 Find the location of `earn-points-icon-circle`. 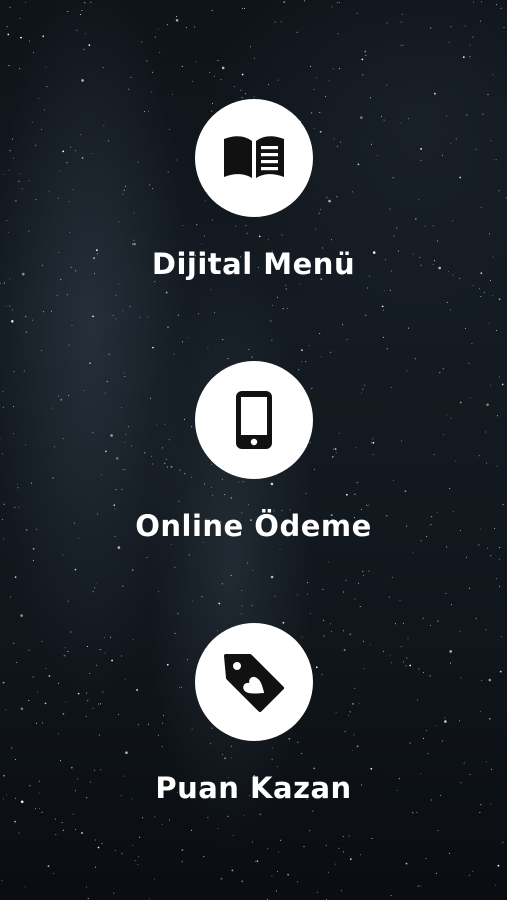

earn-points-icon-circle is located at coordinates (253, 682).